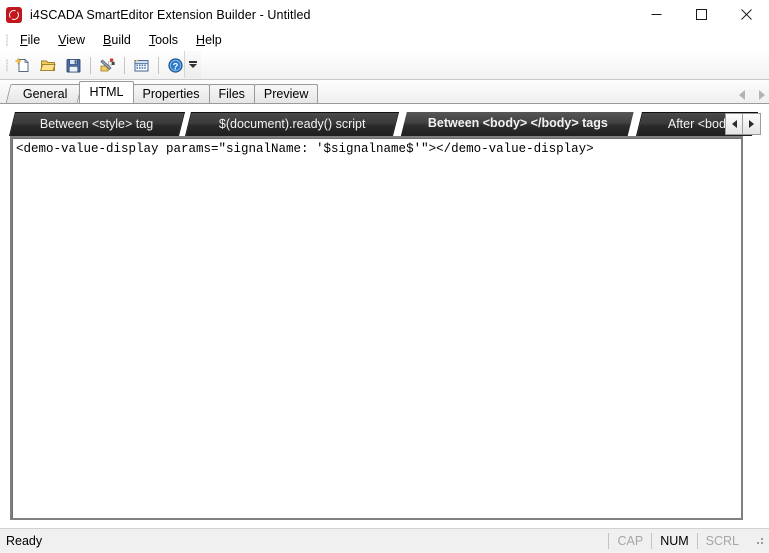 The height and width of the screenshot is (553, 769). Describe the element at coordinates (121, 40) in the screenshot. I see `menu-item-build-rest: uild` at that location.